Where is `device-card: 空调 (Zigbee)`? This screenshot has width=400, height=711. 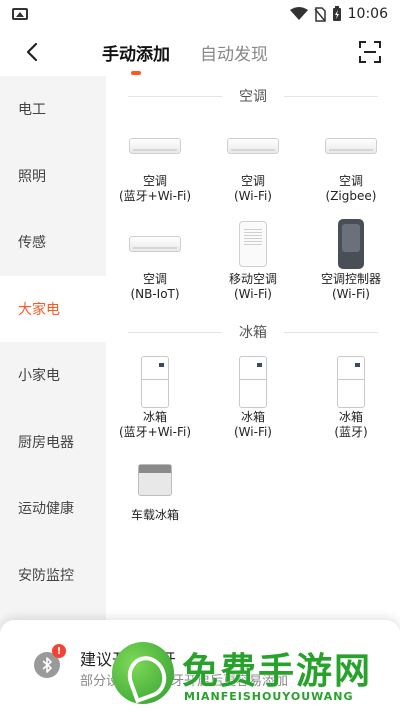 device-card: 空调 (Zigbee) is located at coordinates (351, 165).